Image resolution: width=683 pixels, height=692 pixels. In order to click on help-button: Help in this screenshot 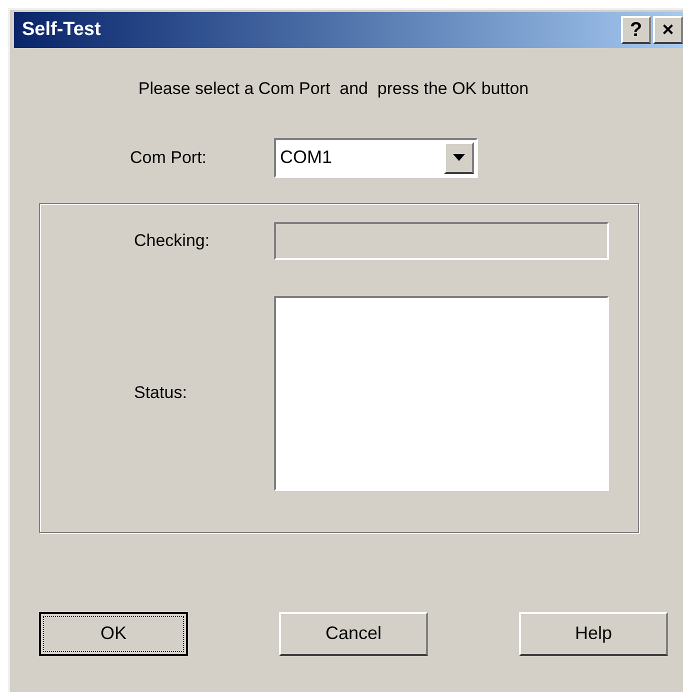, I will do `click(593, 634)`.